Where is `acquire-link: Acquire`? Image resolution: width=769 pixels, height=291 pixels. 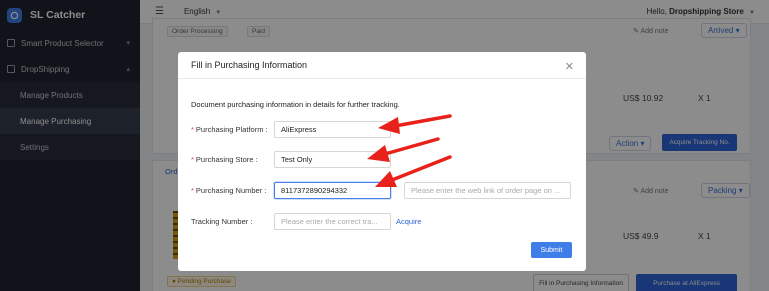 acquire-link: Acquire is located at coordinates (408, 221).